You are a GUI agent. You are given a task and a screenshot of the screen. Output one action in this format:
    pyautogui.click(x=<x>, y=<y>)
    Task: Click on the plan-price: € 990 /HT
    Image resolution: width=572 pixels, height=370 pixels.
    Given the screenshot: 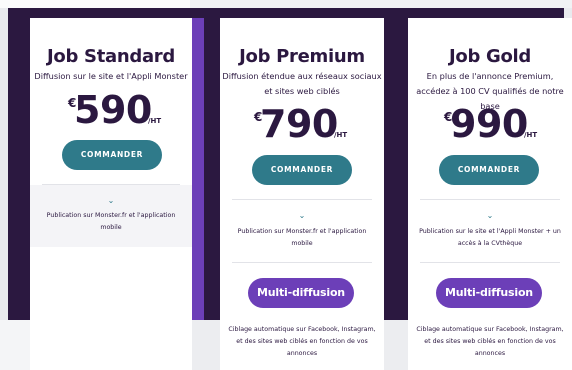 What is the action you would take?
    pyautogui.click(x=490, y=126)
    